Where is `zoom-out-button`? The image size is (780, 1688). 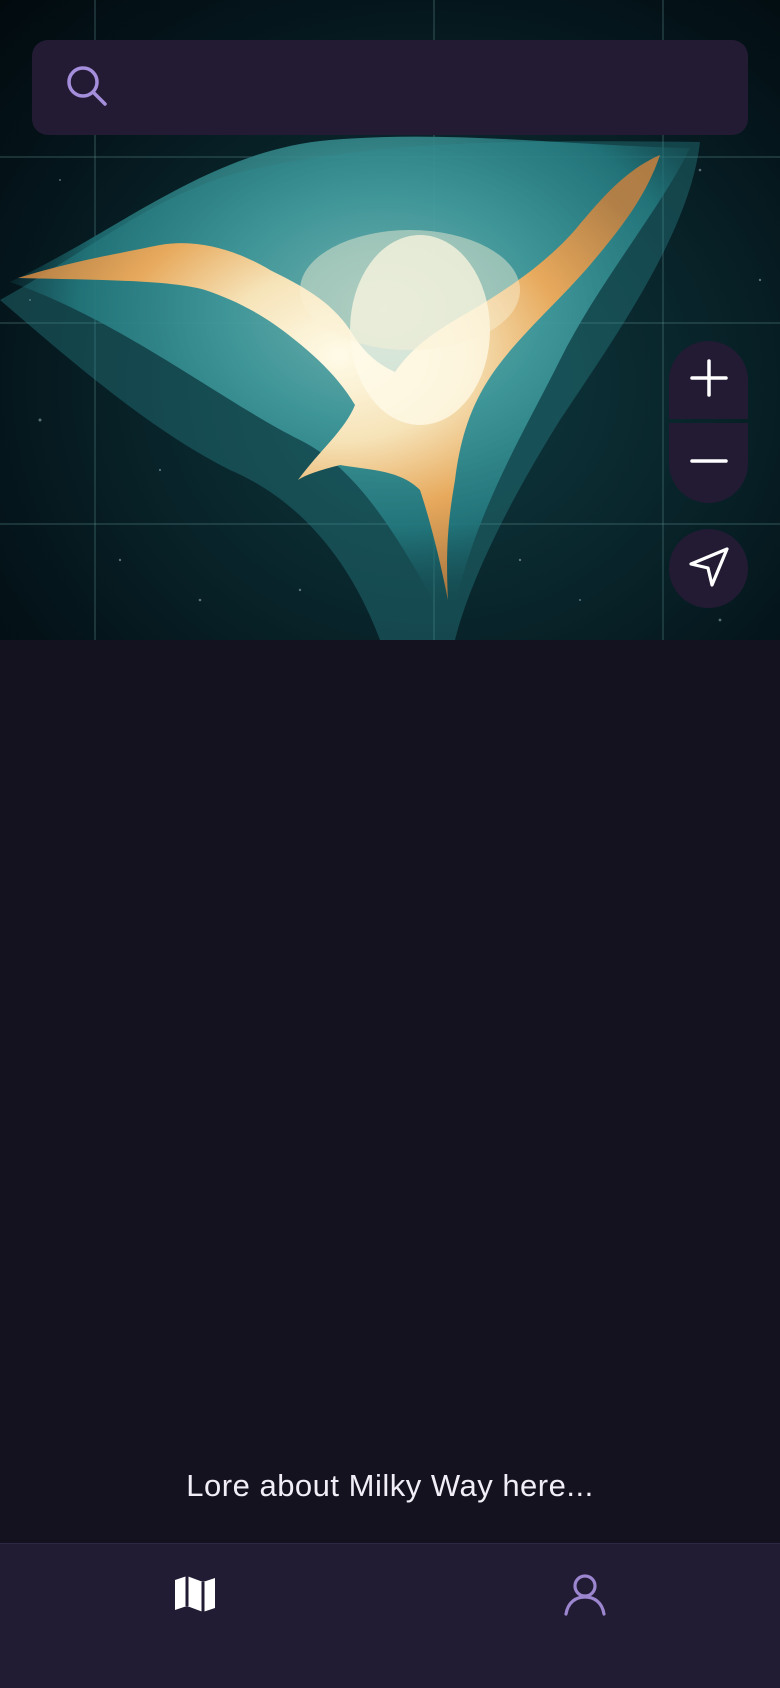
zoom-out-button is located at coordinates (708, 463).